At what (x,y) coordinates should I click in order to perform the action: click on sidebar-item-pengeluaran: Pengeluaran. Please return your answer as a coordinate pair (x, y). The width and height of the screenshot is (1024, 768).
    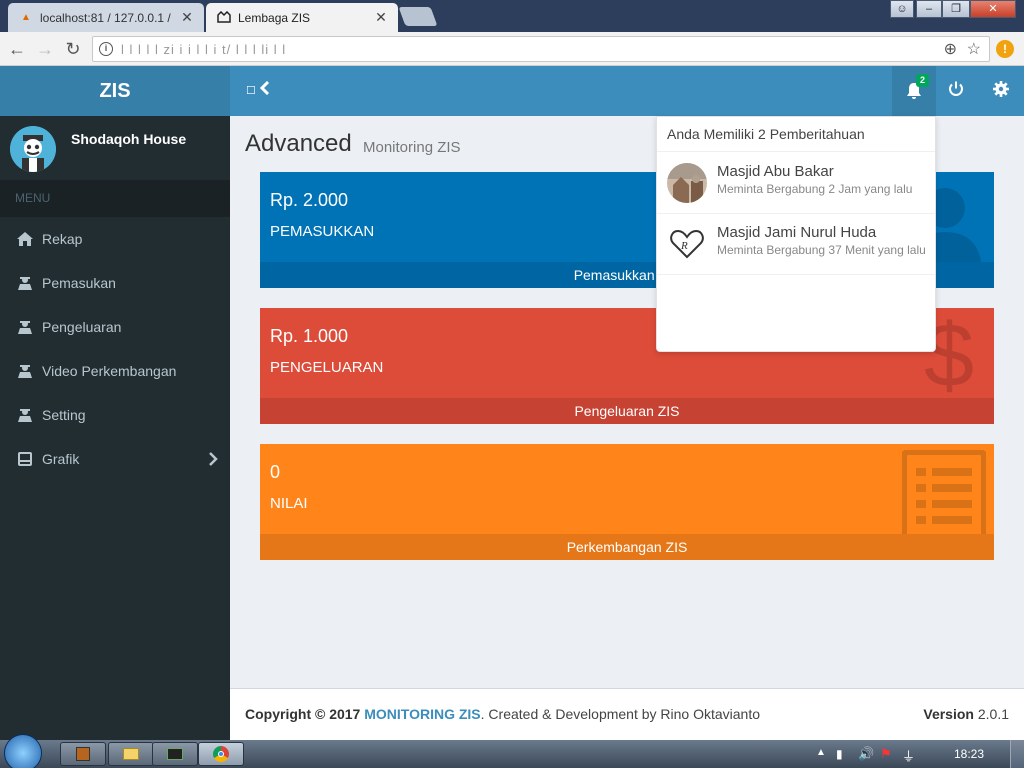
    Looking at the image, I should click on (115, 327).